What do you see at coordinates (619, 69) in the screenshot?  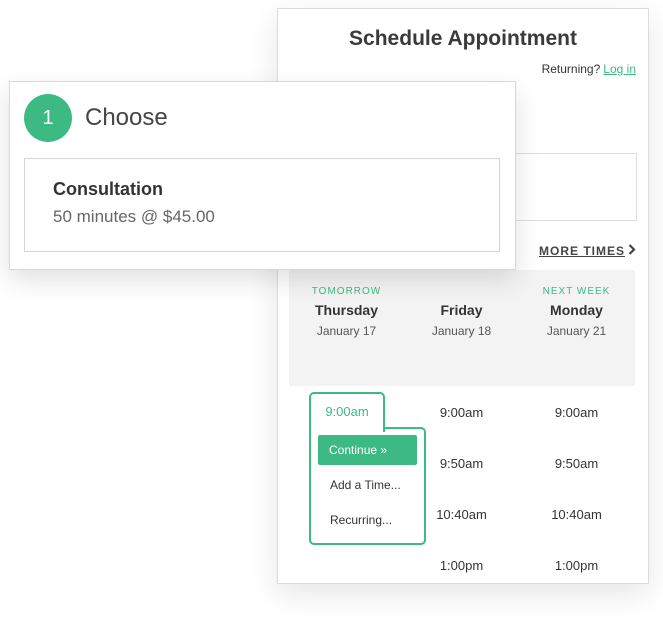 I see `login-link: Log in` at bounding box center [619, 69].